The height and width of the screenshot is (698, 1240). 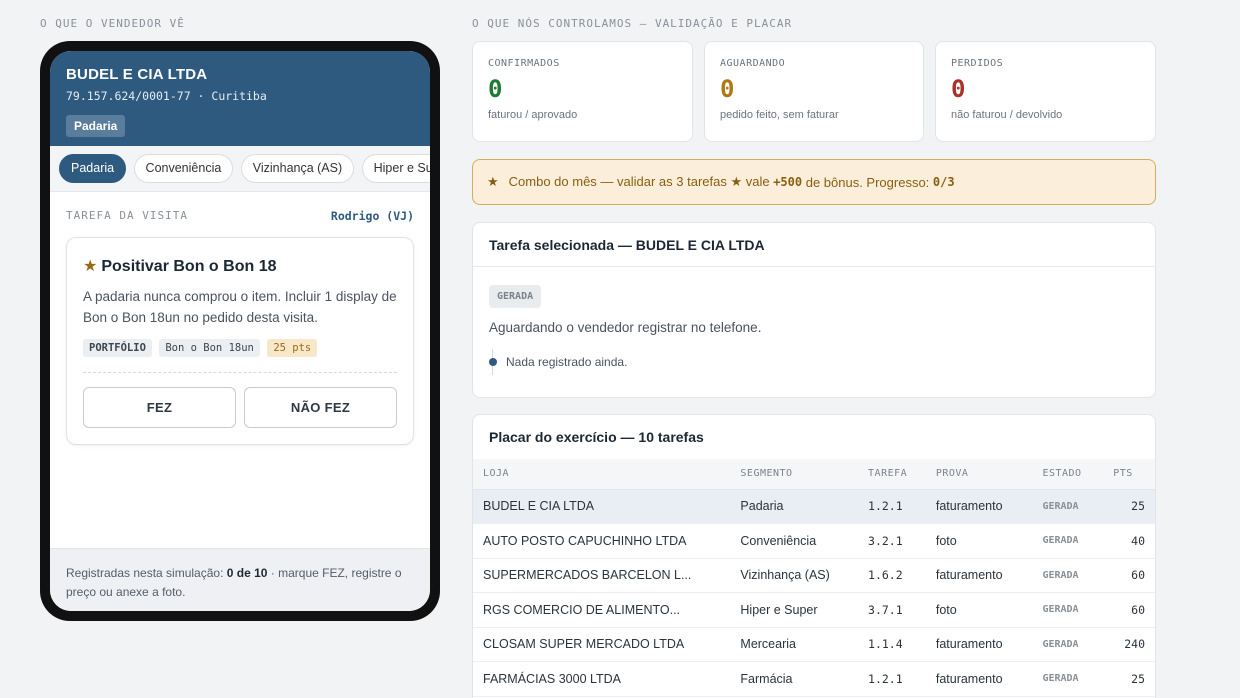 What do you see at coordinates (794, 679) in the screenshot?
I see `cell-segment: Farmácia` at bounding box center [794, 679].